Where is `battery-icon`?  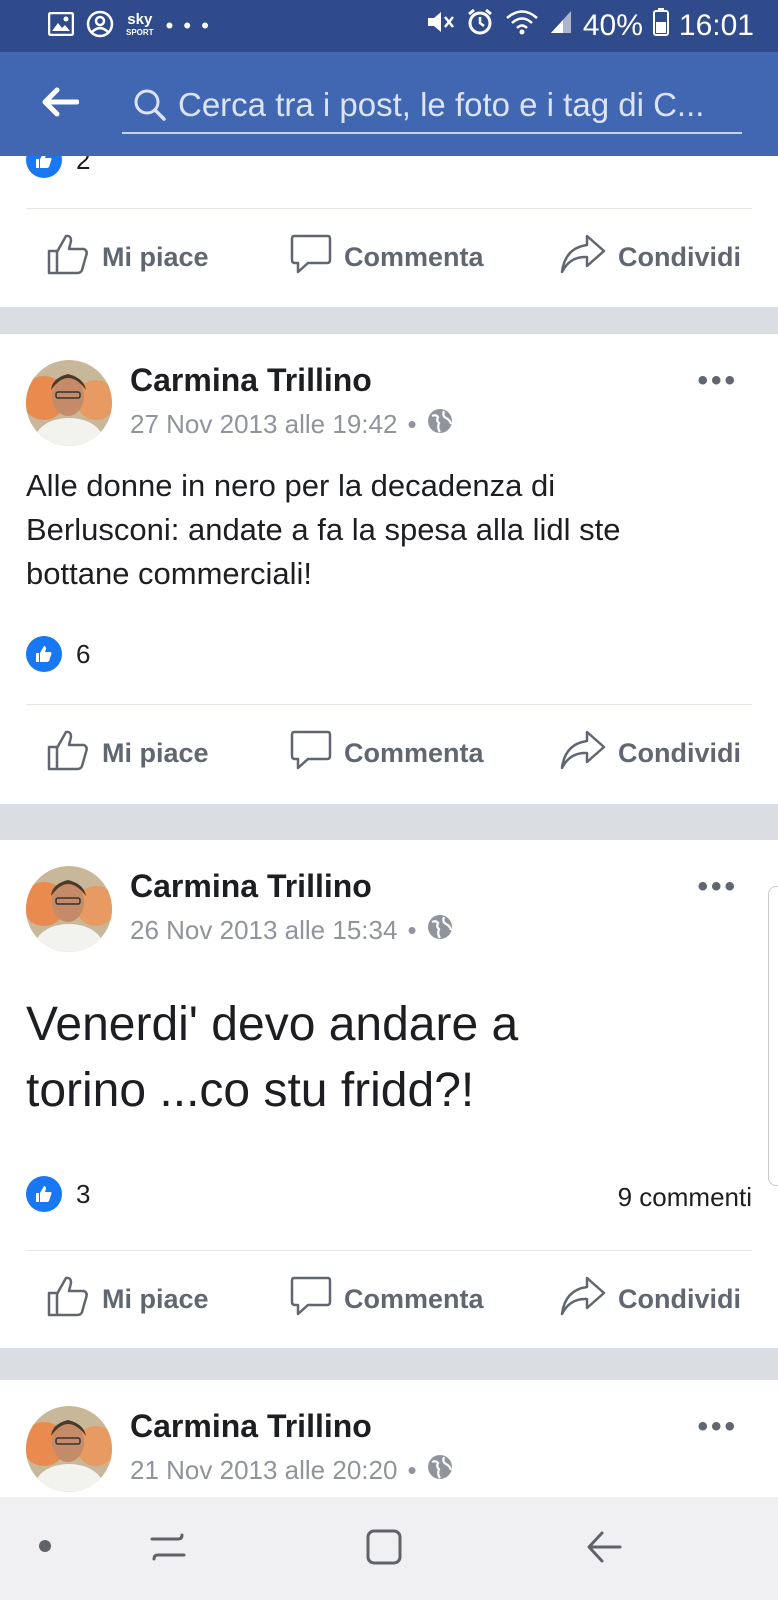 battery-icon is located at coordinates (660, 26).